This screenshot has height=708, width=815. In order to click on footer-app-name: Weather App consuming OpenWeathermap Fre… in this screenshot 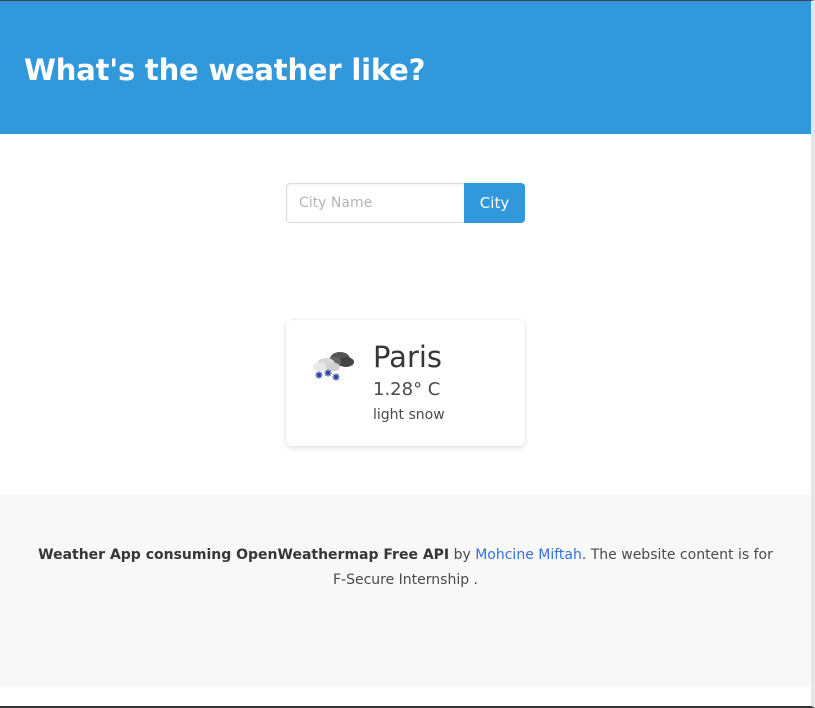, I will do `click(244, 555)`.